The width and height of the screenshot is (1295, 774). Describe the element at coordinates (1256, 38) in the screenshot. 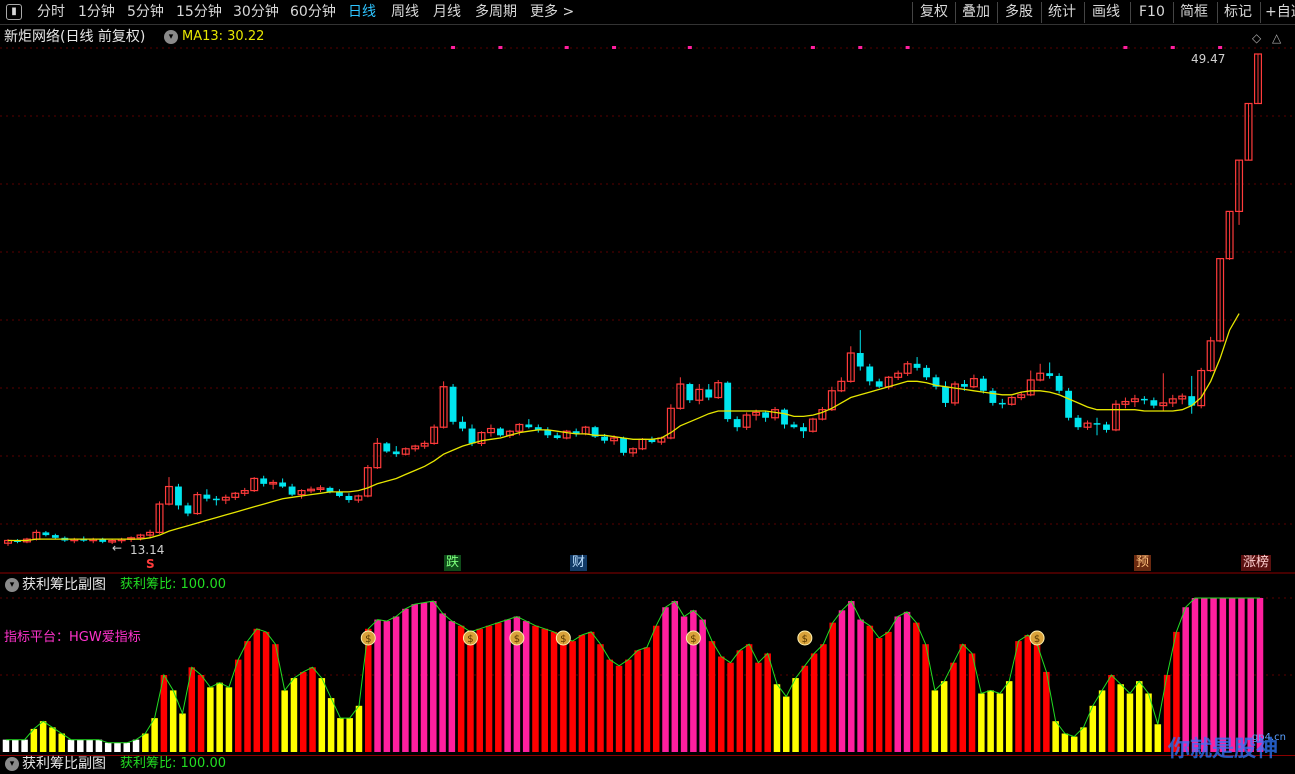

I see `diamond-icon: ◇` at that location.